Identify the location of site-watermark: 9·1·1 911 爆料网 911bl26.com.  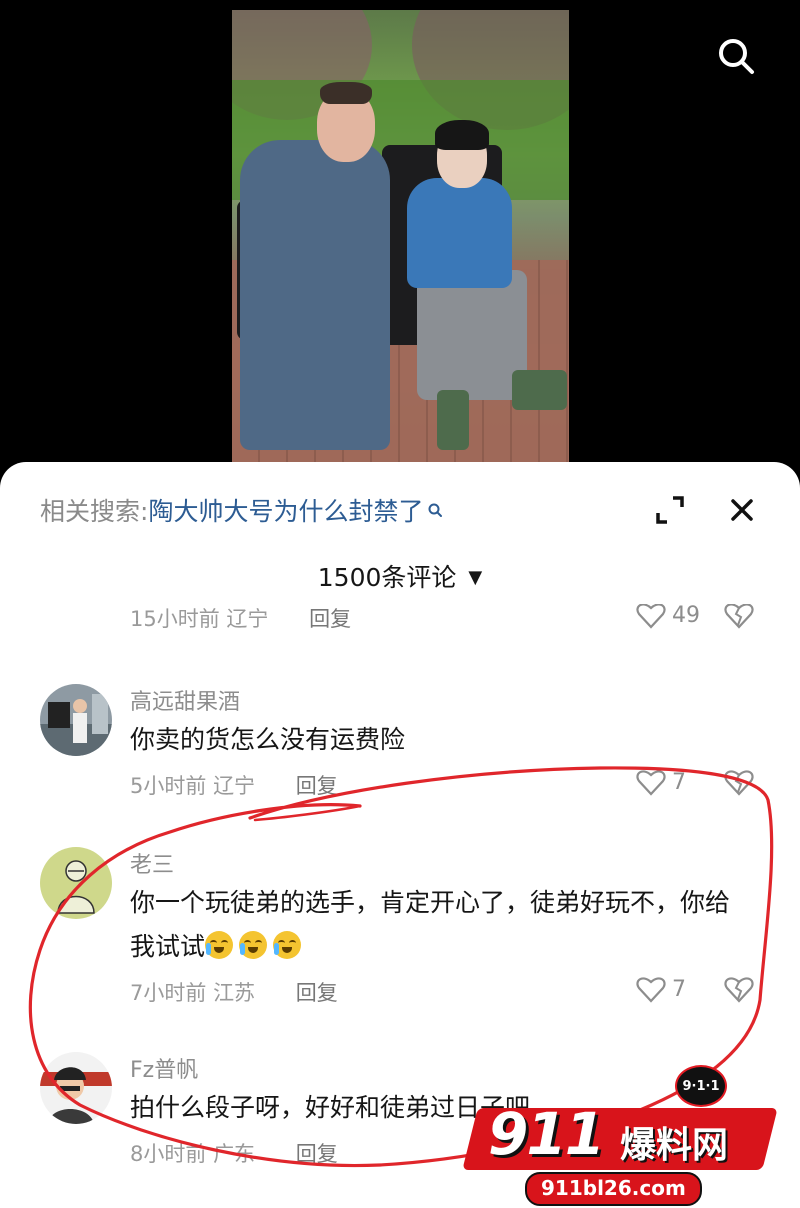
(626, 1133).